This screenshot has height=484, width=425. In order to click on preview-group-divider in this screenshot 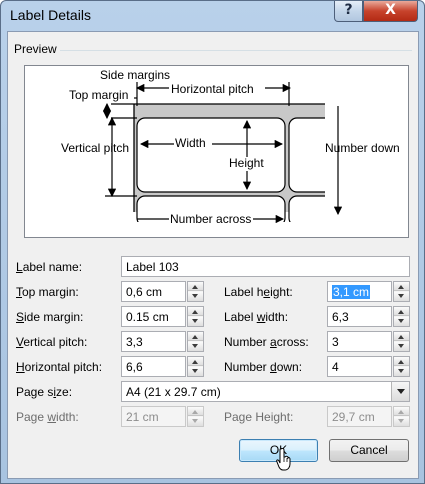, I will do `click(236, 50)`.